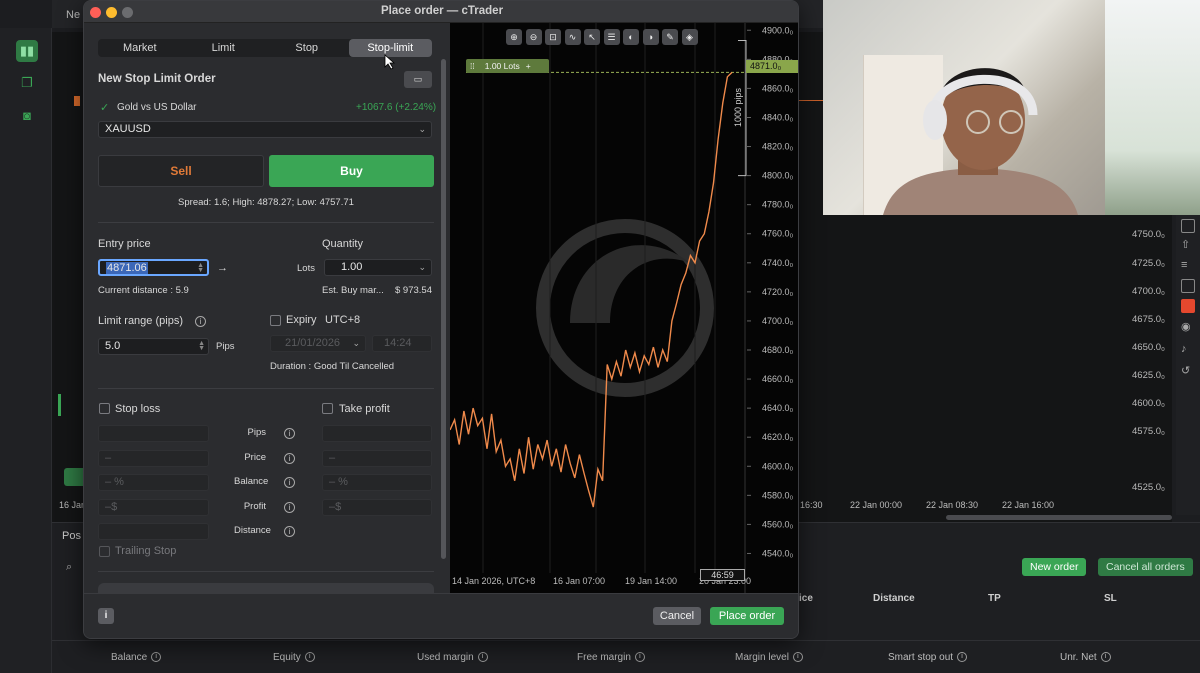 The image size is (1200, 673). Describe the element at coordinates (69, 567) in the screenshot. I see `search-icon: ⌕` at that location.